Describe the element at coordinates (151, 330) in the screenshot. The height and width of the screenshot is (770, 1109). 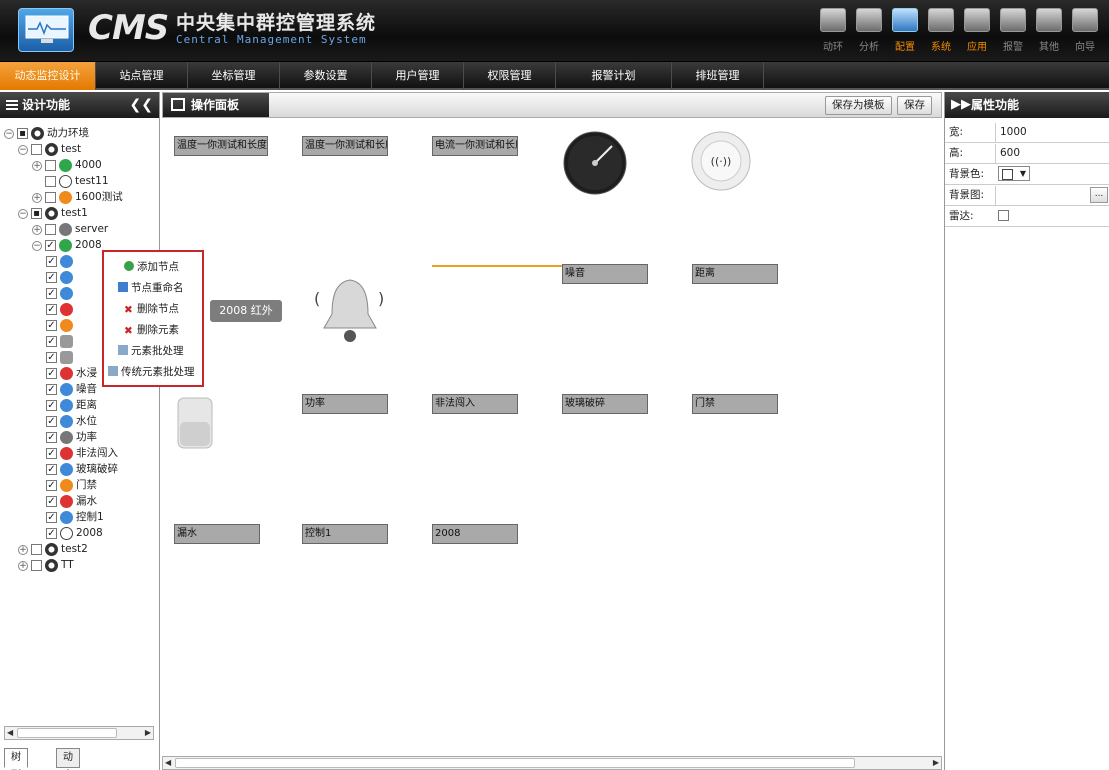
I see `menu-delete-element: ✖ 删除元素` at that location.